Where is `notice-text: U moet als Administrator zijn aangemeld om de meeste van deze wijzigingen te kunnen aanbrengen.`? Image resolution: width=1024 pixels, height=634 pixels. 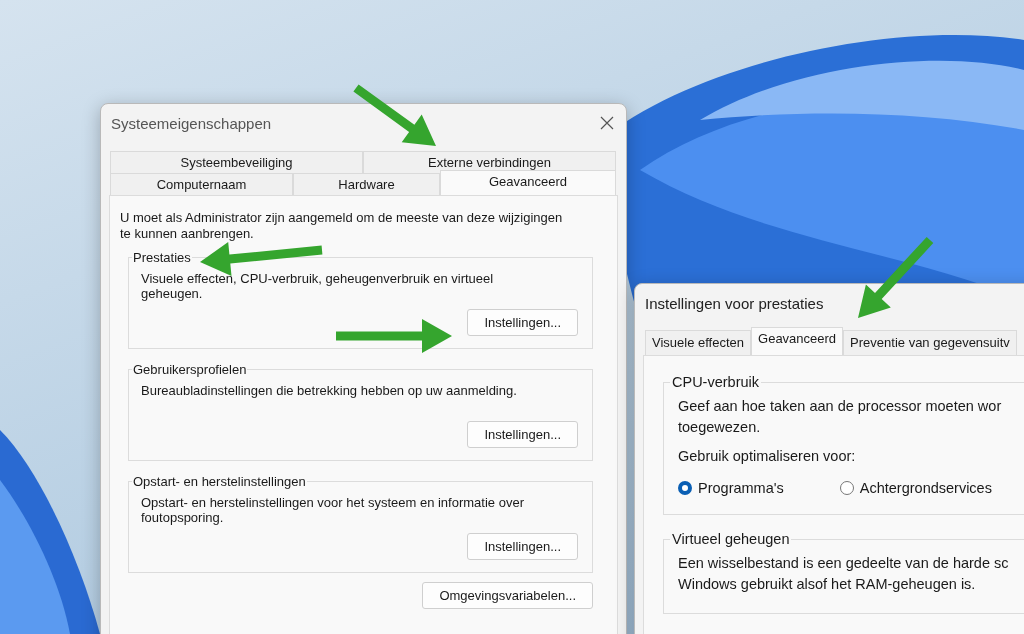
notice-text: U moet als Administrator zijn aangemeld om de meeste van deze wijzigingen te kunnen aanbrengen. is located at coordinates (342, 226).